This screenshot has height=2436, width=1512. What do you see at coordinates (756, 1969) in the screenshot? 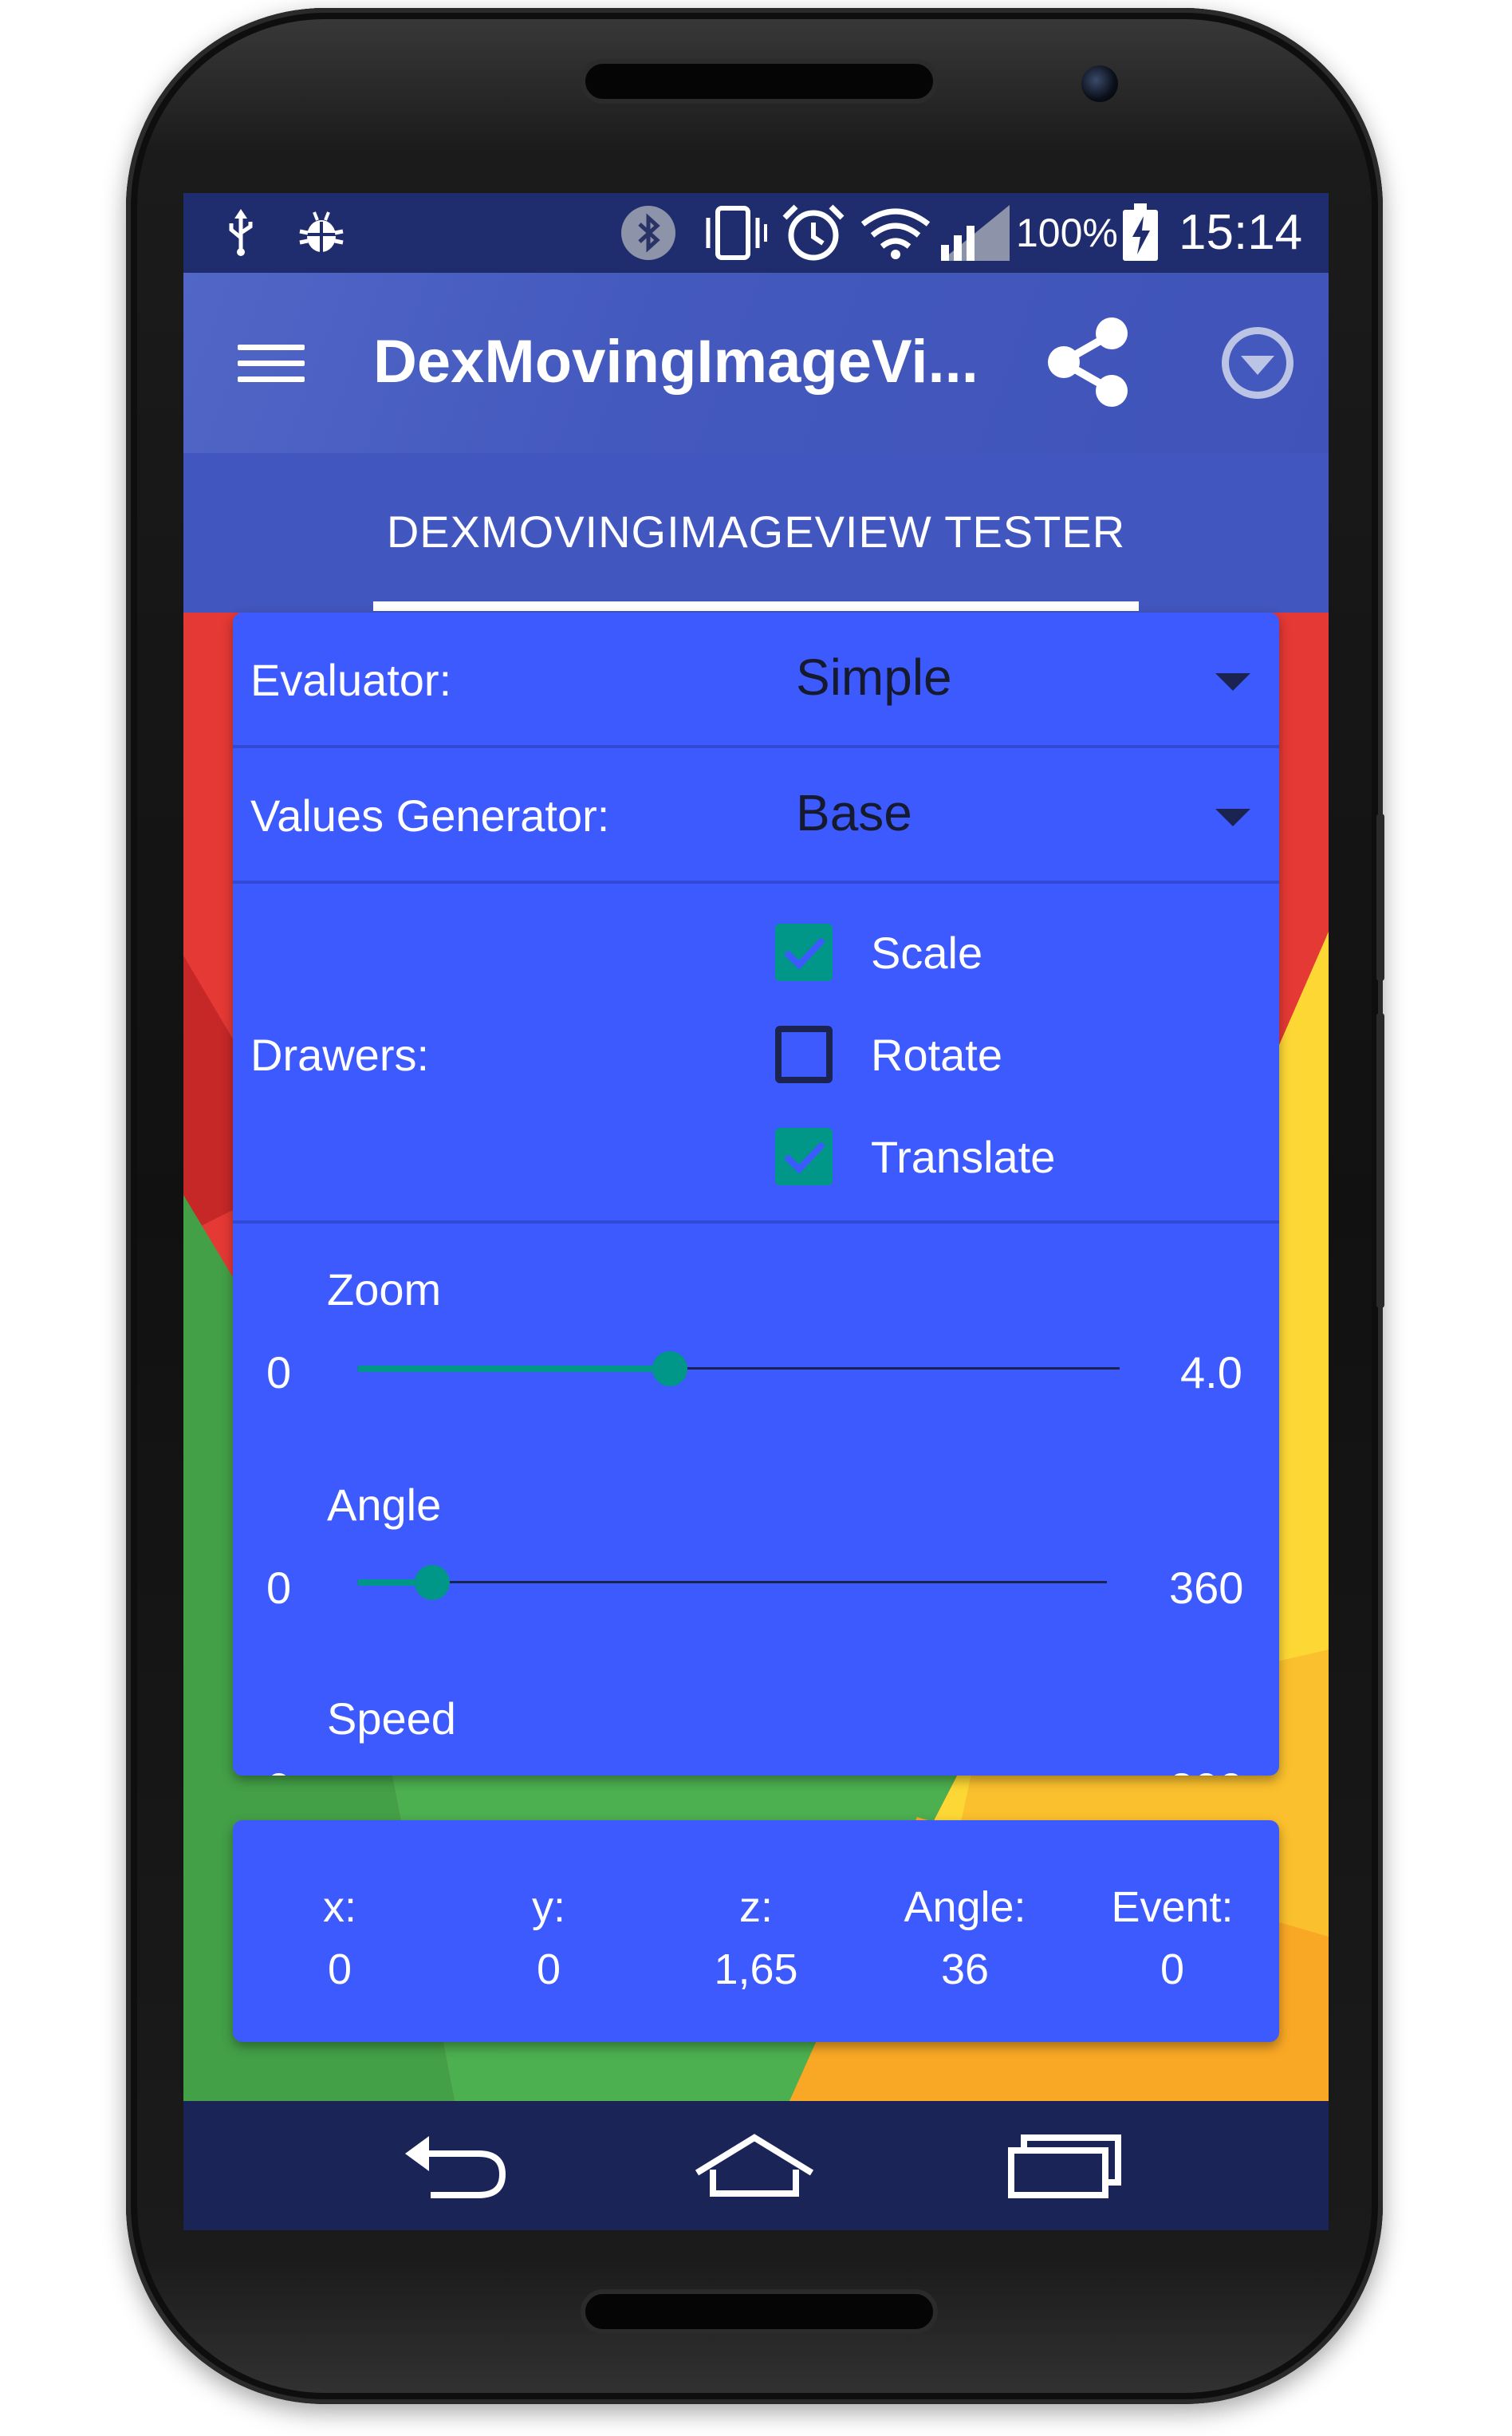
I see `stat-z-value: 1,65` at bounding box center [756, 1969].